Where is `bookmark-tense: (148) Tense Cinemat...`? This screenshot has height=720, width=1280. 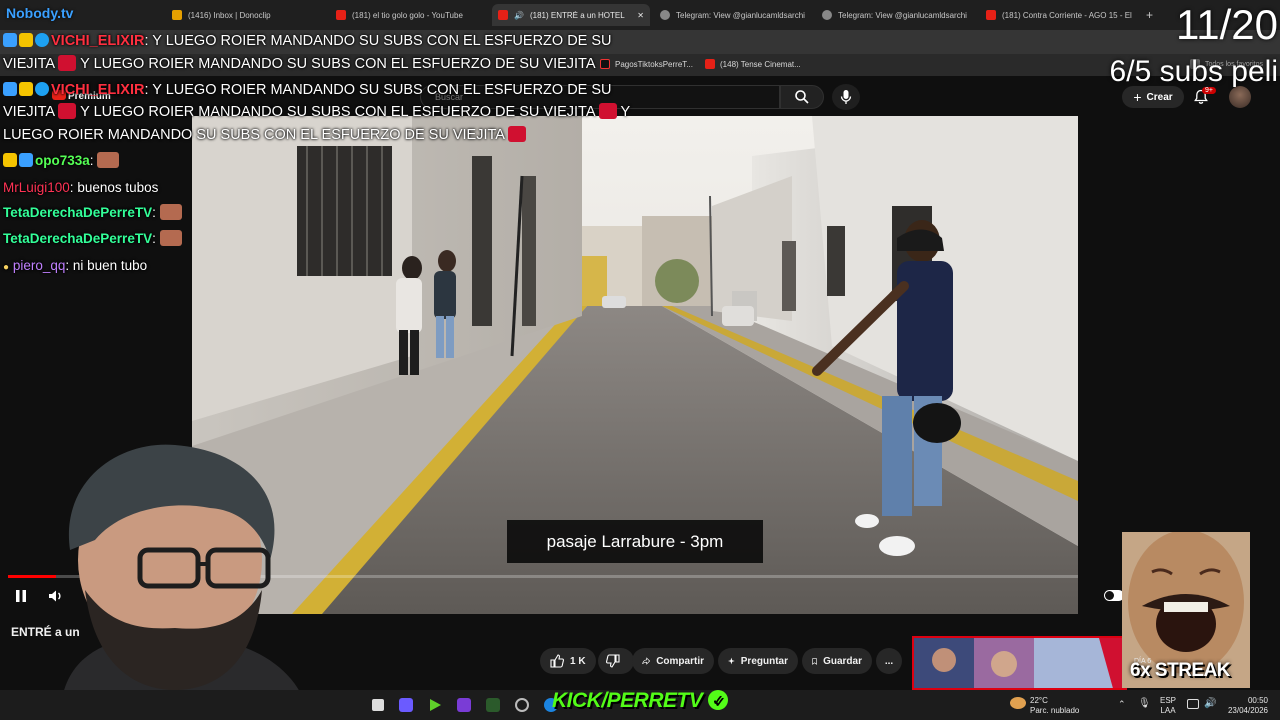
bookmark-tense: (148) Tense Cinemat... is located at coordinates (753, 64).